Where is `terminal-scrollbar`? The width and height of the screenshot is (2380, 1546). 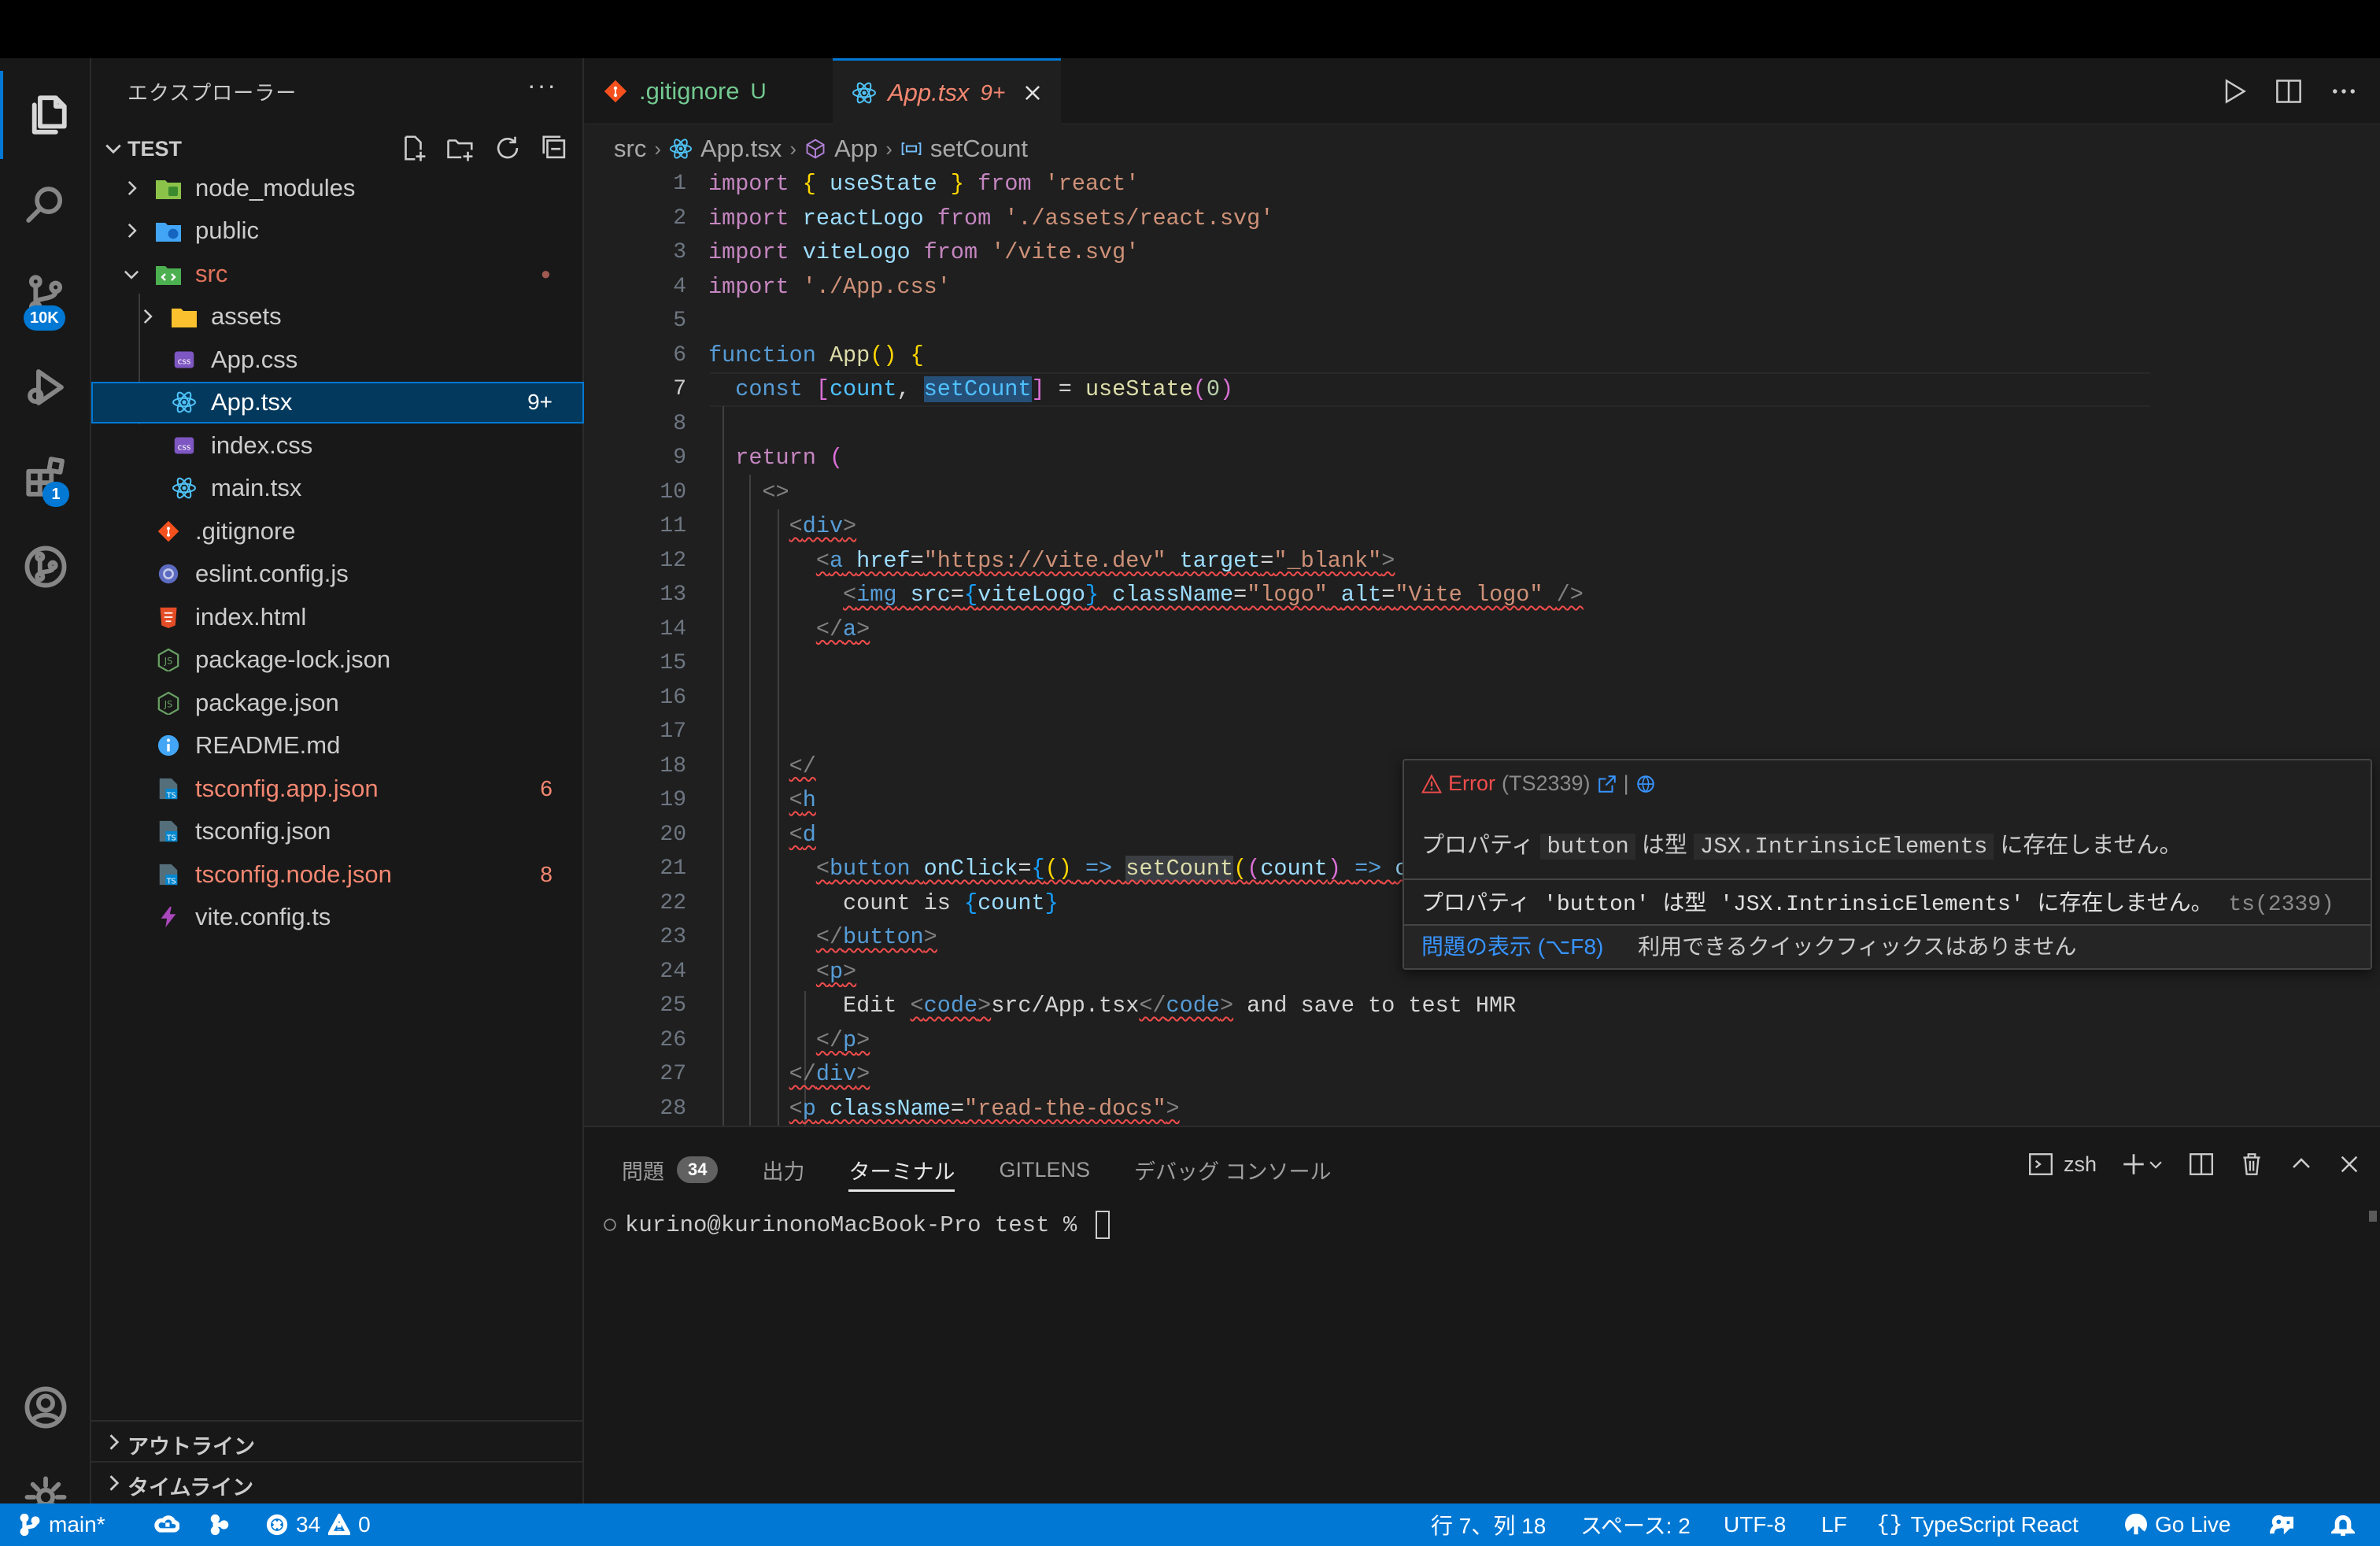 terminal-scrollbar is located at coordinates (2373, 1216).